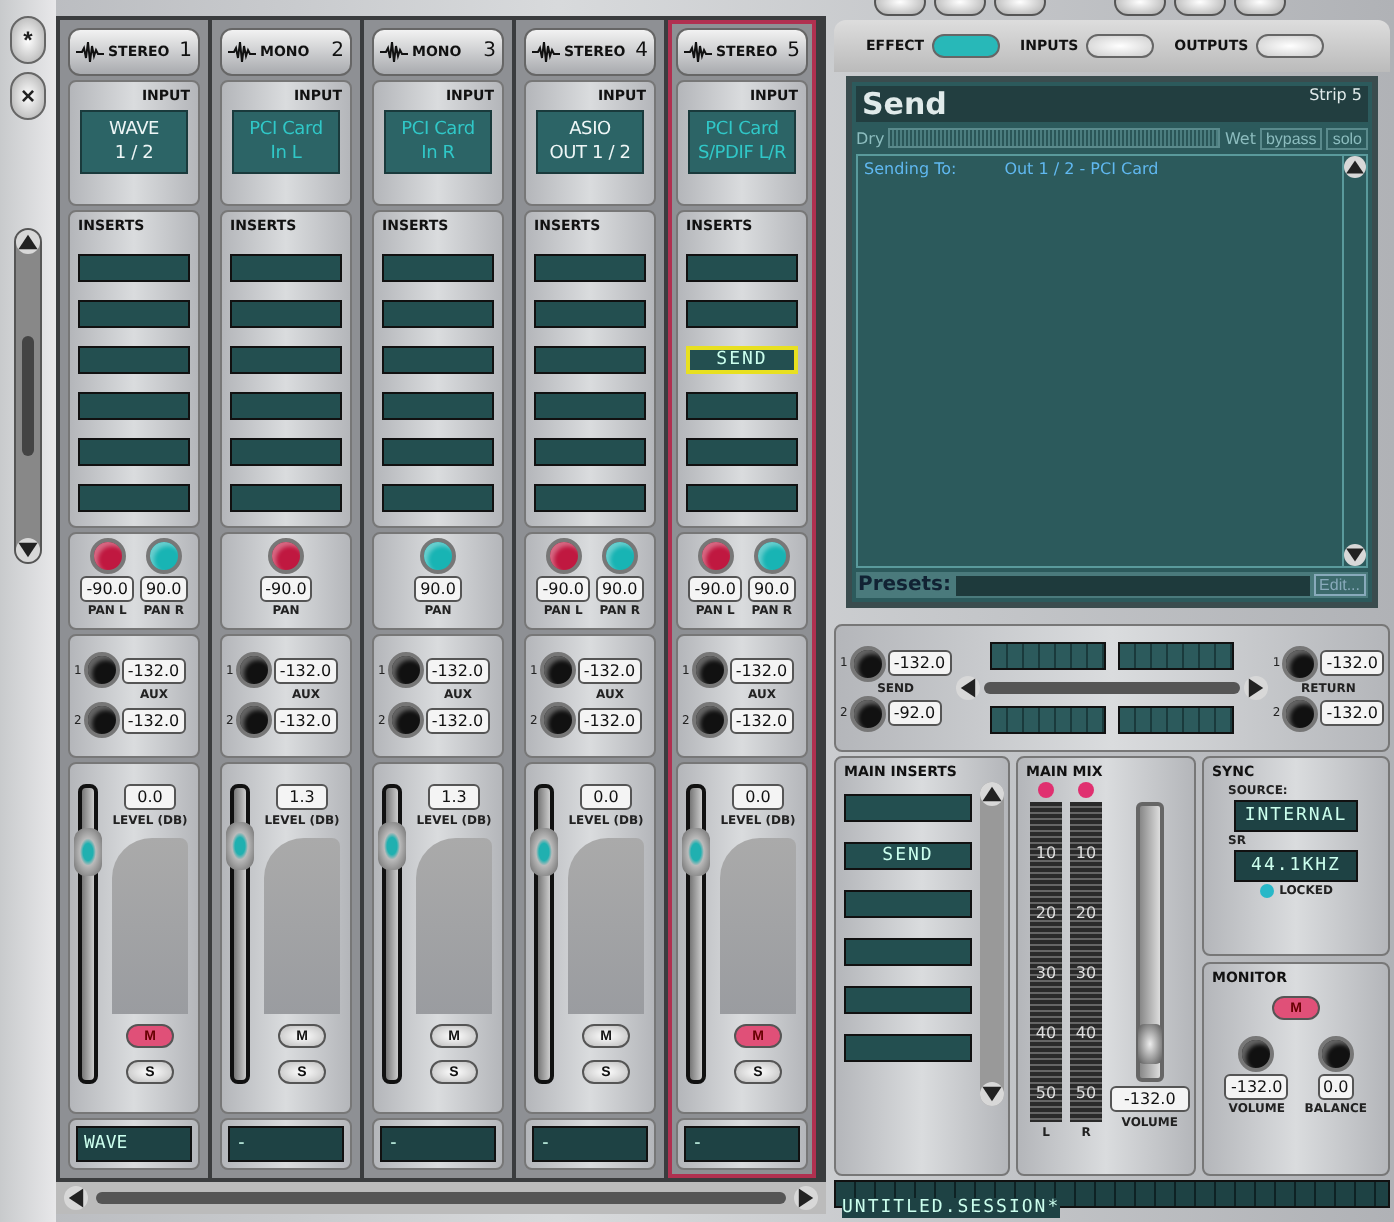 The height and width of the screenshot is (1222, 1394). Describe the element at coordinates (28, 40) in the screenshot. I see `sidebar-button: *` at that location.